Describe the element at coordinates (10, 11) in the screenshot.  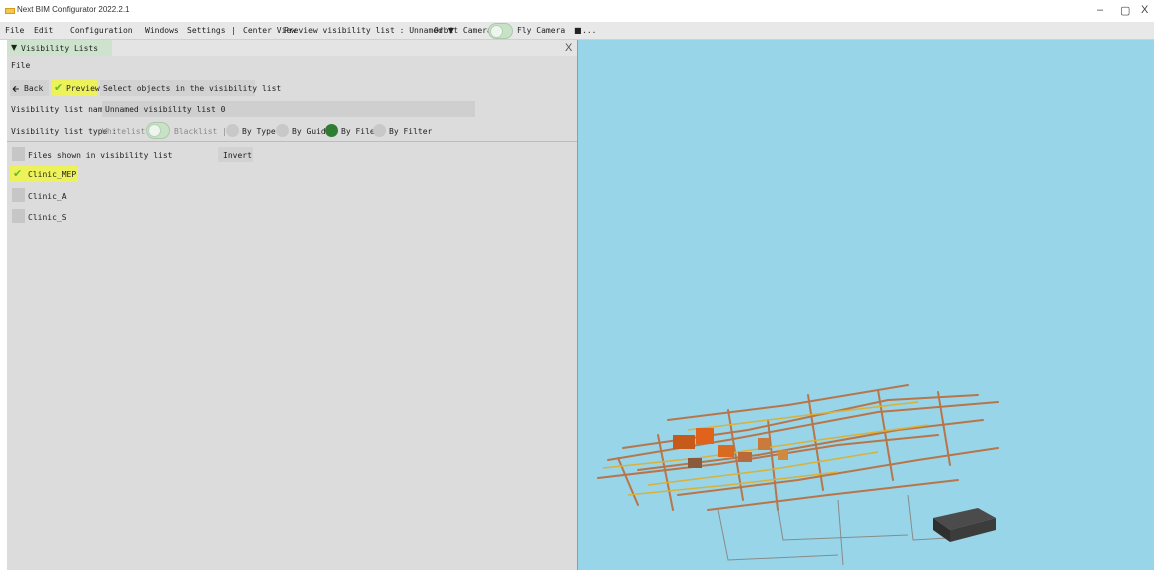
I see `app-logo-icon` at that location.